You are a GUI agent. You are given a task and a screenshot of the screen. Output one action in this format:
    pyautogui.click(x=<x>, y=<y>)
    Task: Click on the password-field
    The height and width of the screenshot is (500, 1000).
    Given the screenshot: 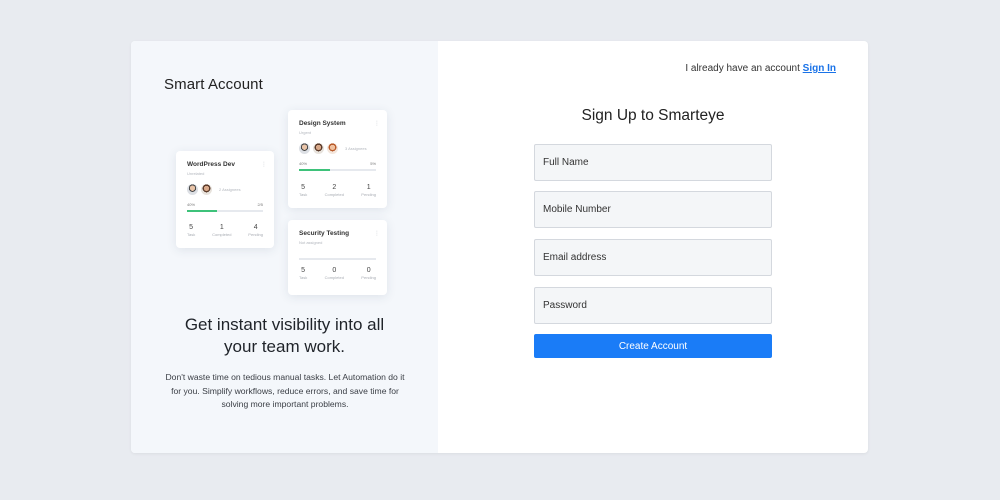 What is the action you would take?
    pyautogui.click(x=653, y=305)
    